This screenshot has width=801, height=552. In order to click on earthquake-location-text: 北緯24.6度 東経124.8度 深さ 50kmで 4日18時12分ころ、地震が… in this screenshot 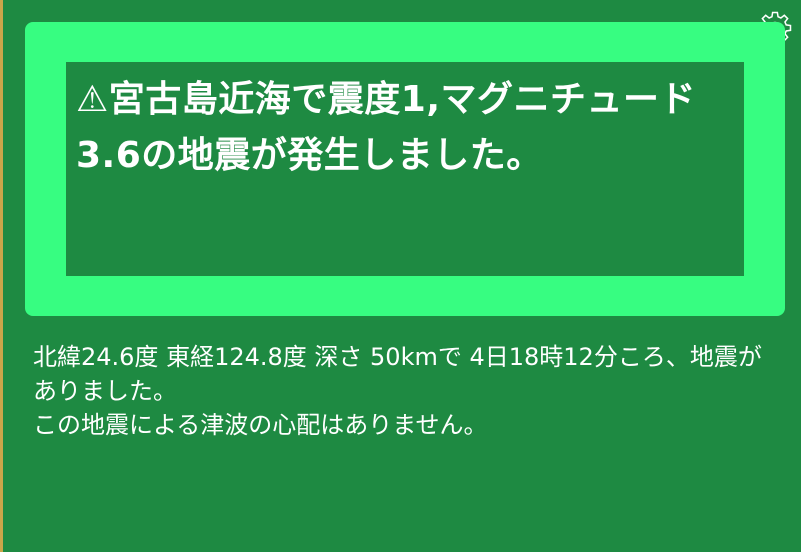, I will do `click(397, 374)`.